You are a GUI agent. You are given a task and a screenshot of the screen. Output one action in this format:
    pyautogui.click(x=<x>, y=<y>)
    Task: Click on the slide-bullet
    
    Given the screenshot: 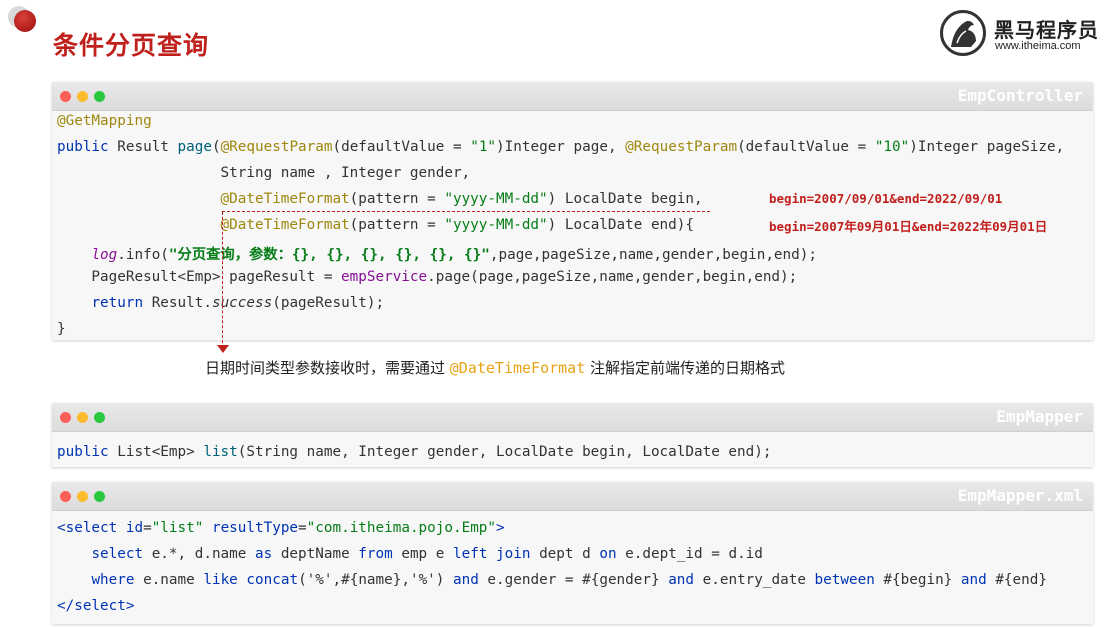 What is the action you would take?
    pyautogui.click(x=25, y=21)
    